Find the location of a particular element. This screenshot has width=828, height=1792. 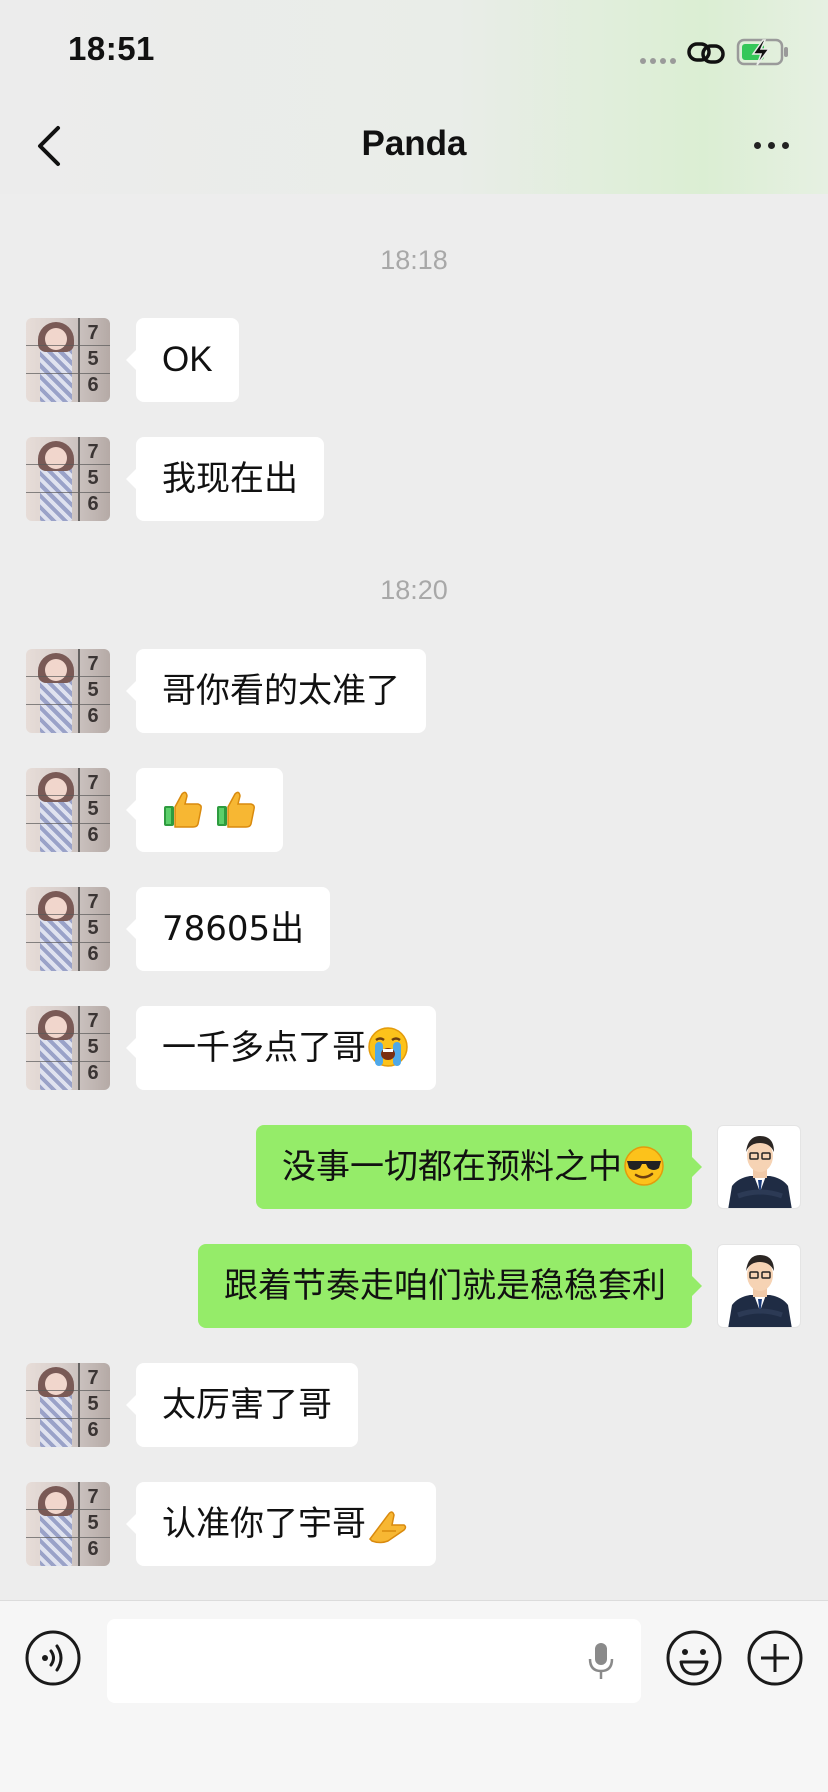

input-bar is located at coordinates (414, 1696).